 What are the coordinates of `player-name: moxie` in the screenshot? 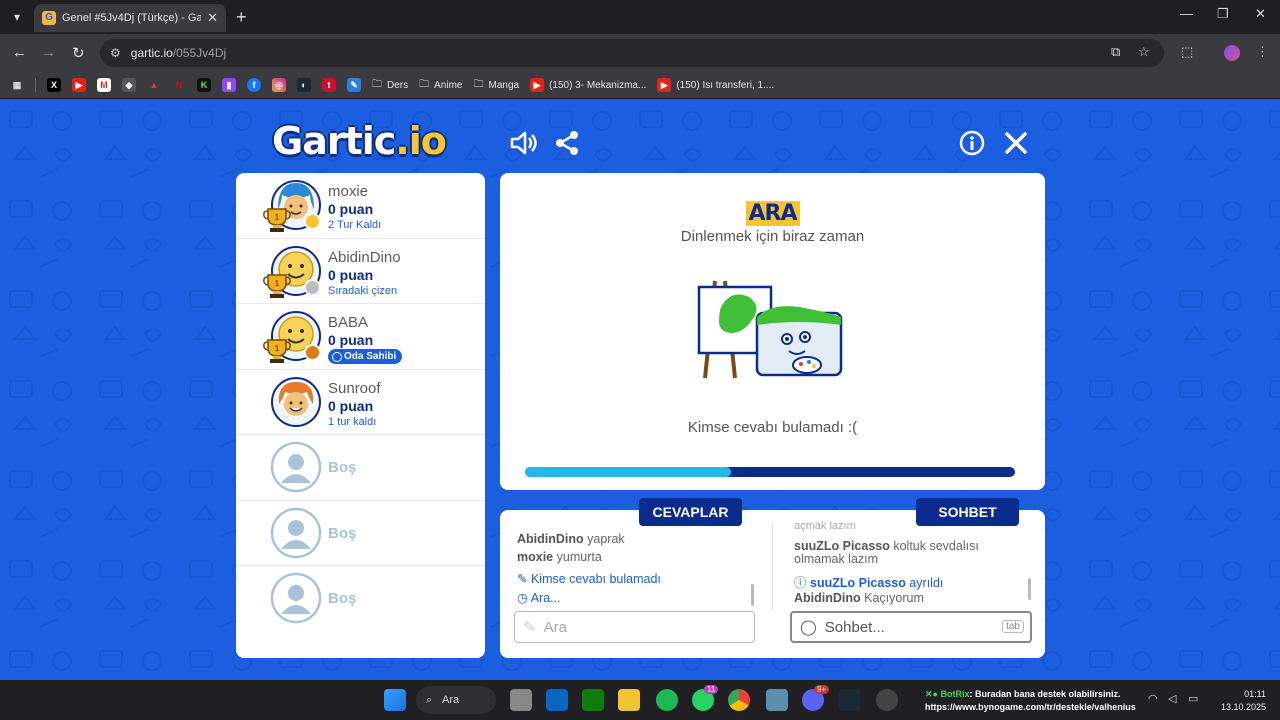 It's located at (348, 191).